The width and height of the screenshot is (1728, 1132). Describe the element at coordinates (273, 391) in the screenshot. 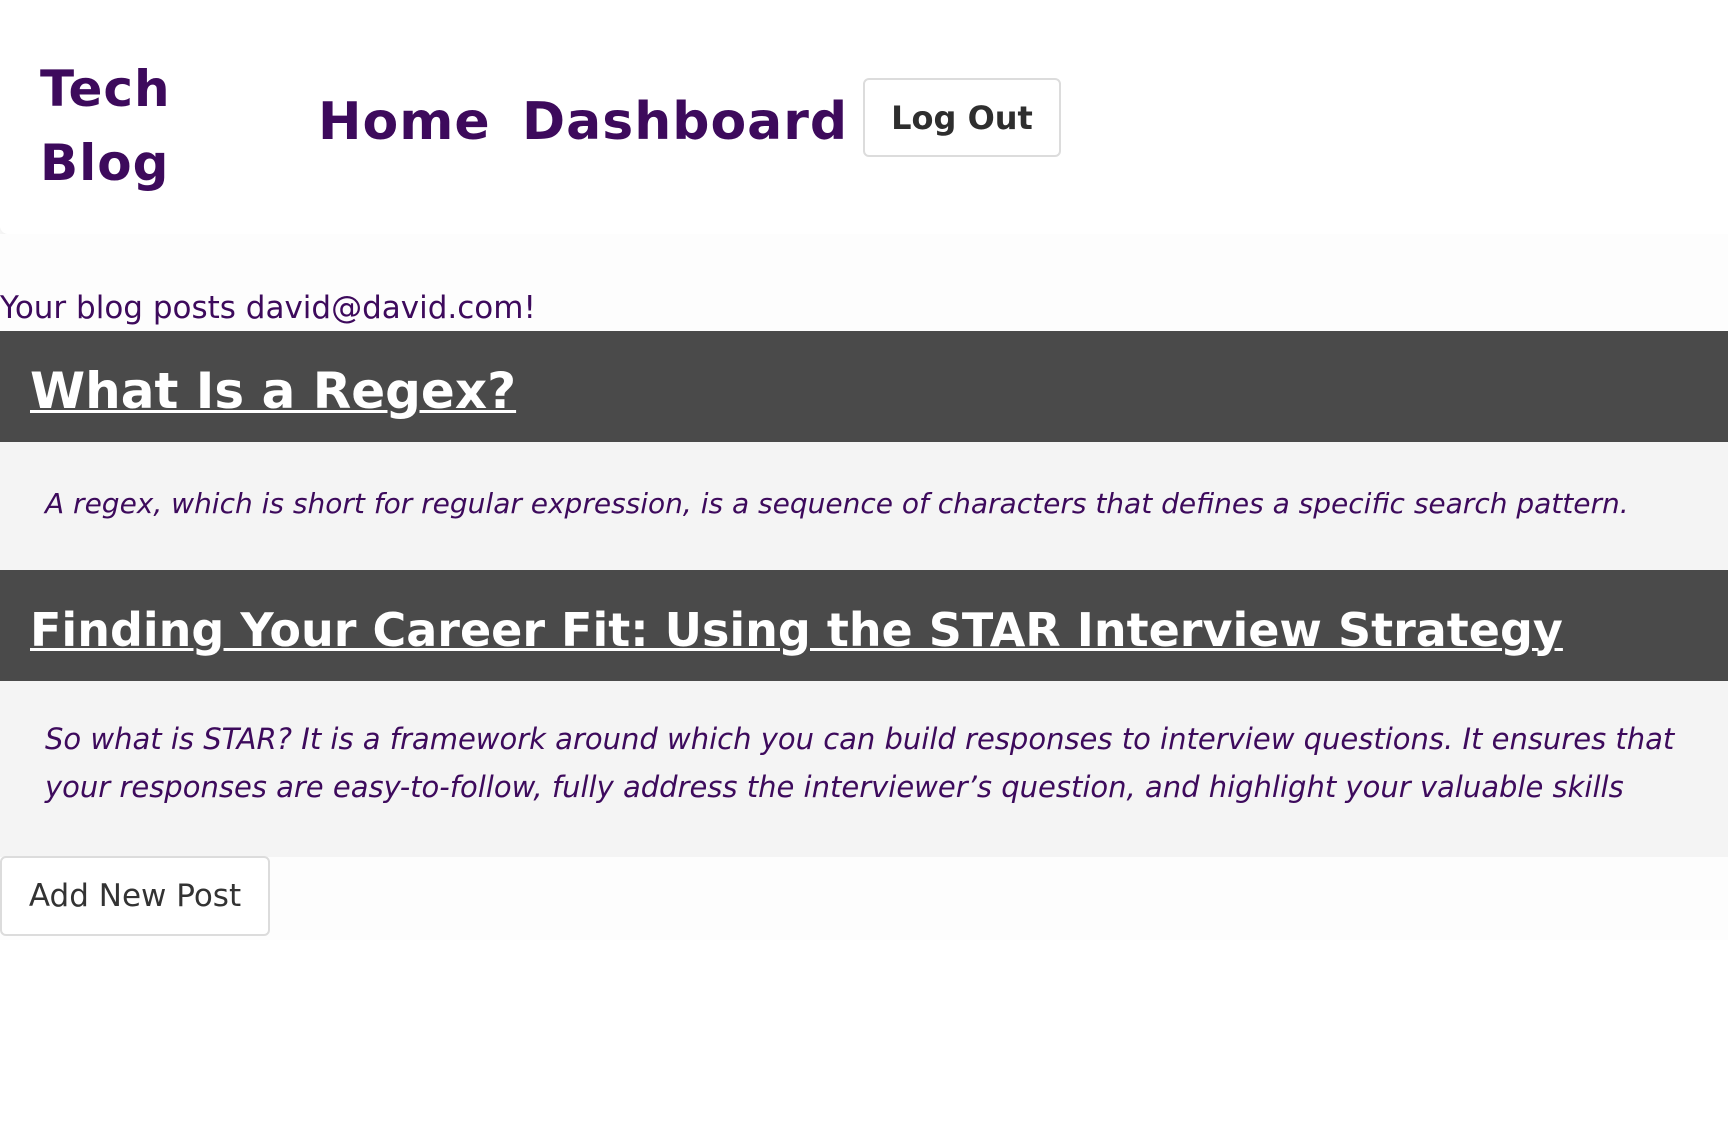

I see `post-title-link: What Is a Regex?` at that location.